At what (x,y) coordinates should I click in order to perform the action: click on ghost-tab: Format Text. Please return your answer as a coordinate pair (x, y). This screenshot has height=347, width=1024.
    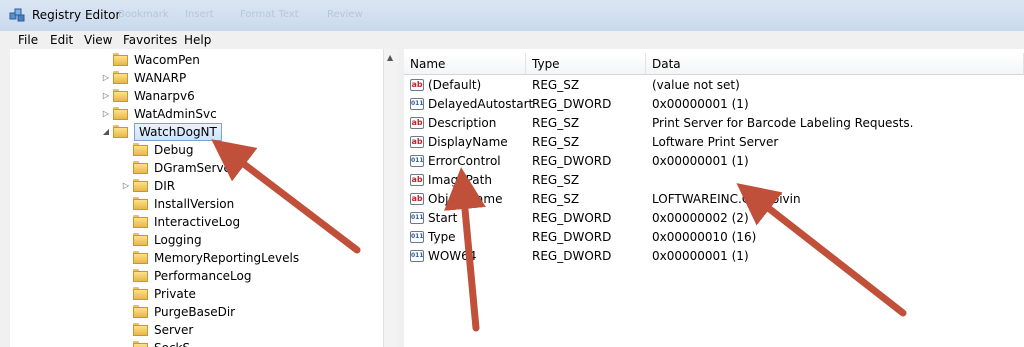
    Looking at the image, I should click on (269, 14).